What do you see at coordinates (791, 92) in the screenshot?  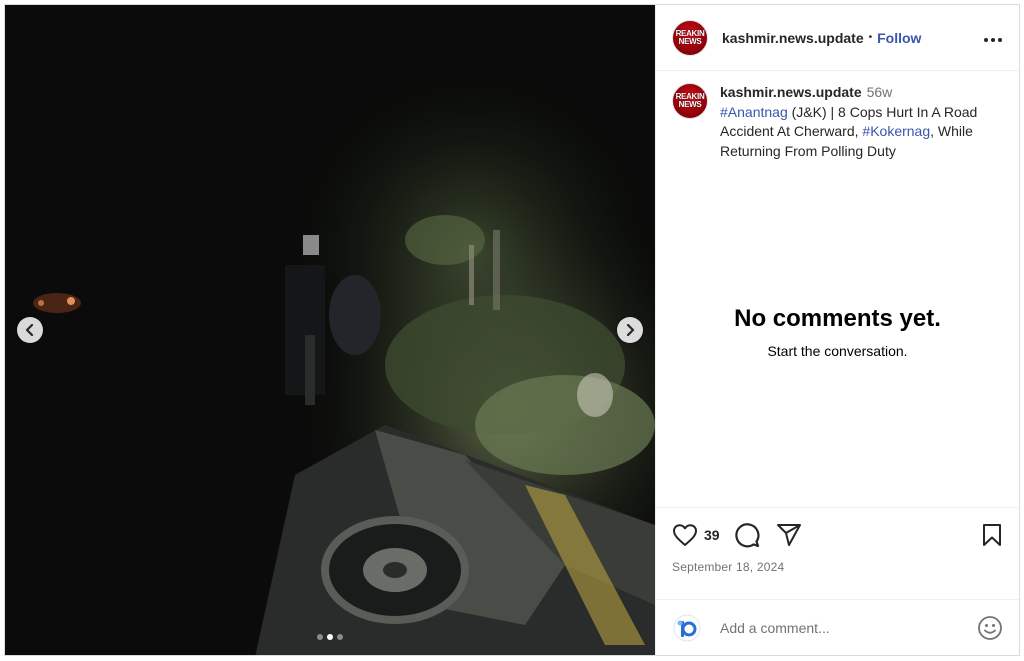 I see `caption-username: kashmir.news.update` at bounding box center [791, 92].